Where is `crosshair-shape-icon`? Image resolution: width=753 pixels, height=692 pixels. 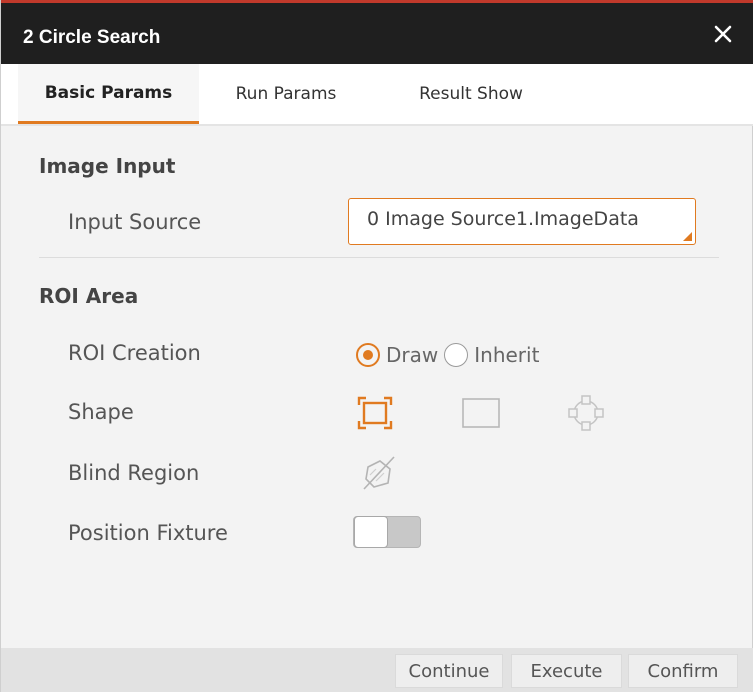
crosshair-shape-icon is located at coordinates (586, 413).